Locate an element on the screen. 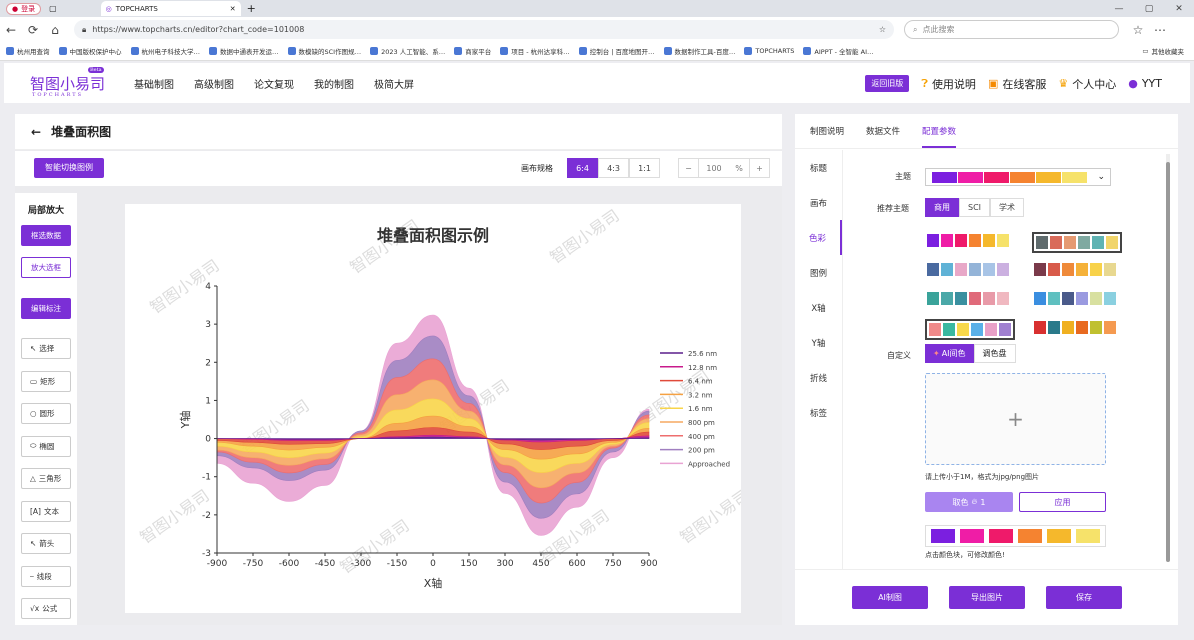 This screenshot has width=1194, height=640. ratio-option: 4:3 is located at coordinates (613, 168).